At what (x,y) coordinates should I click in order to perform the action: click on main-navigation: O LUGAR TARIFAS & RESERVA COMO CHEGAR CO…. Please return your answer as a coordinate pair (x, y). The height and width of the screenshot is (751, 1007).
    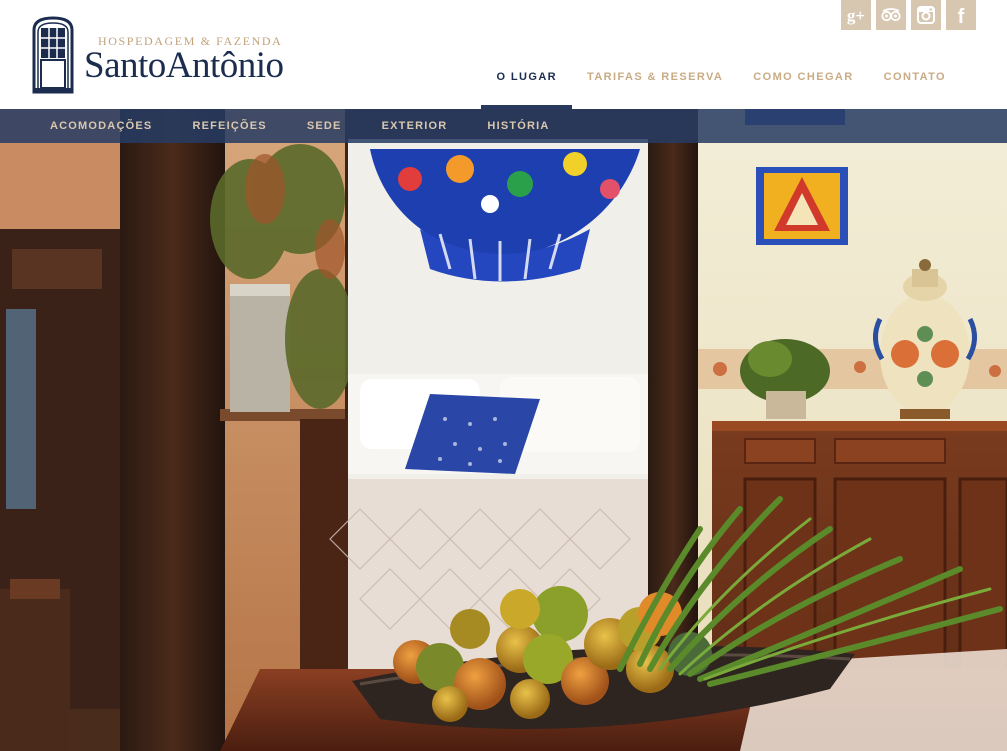
    Looking at the image, I should click on (721, 90).